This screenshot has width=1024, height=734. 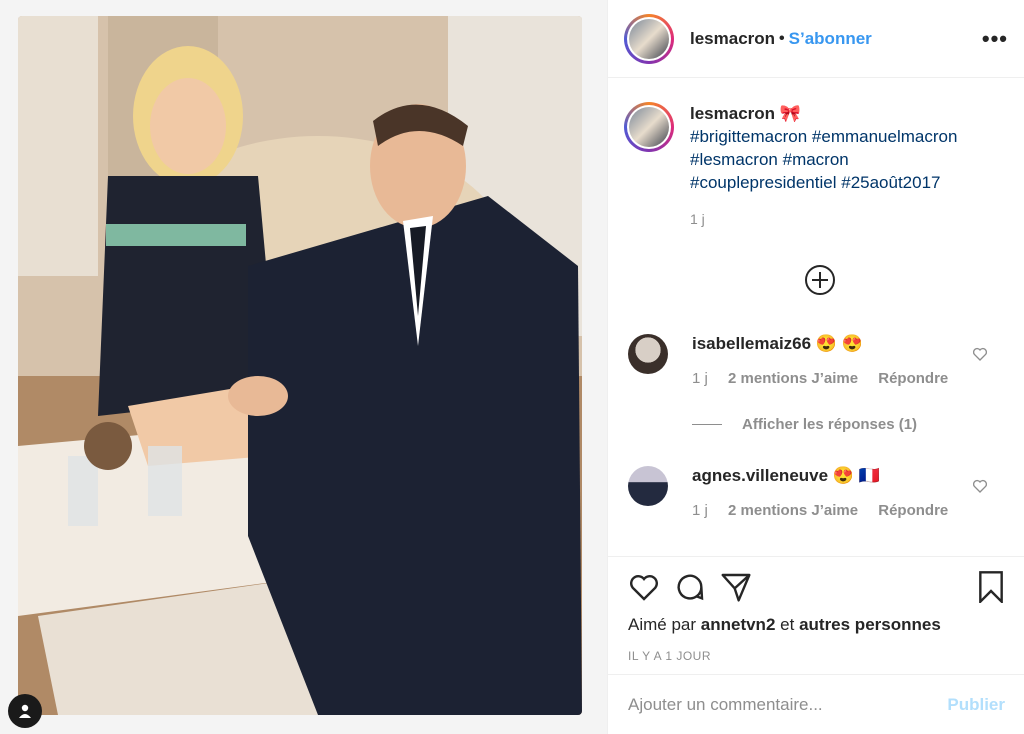 What do you see at coordinates (991, 587) in the screenshot?
I see `bookmark-icon` at bounding box center [991, 587].